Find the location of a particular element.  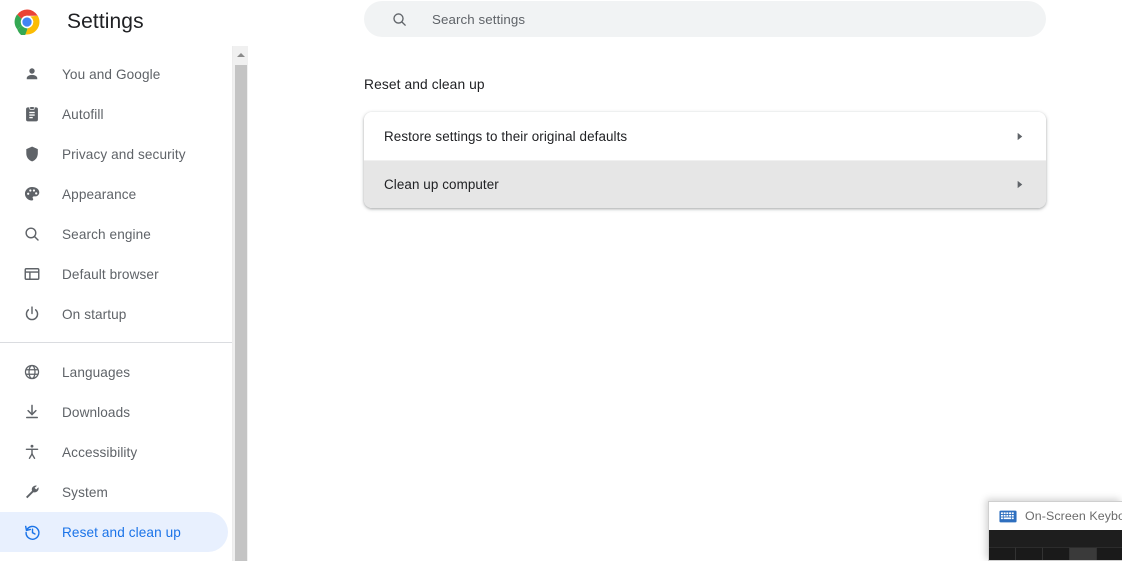

sidebar-item-label: Accessibility is located at coordinates (100, 452).